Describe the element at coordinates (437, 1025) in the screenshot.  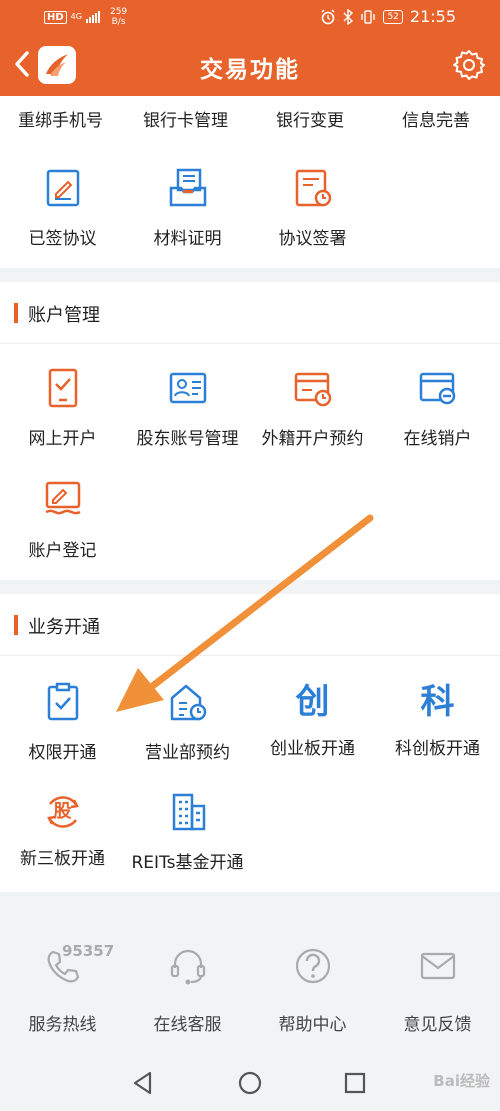
I see `item-label: 意见反馈` at that location.